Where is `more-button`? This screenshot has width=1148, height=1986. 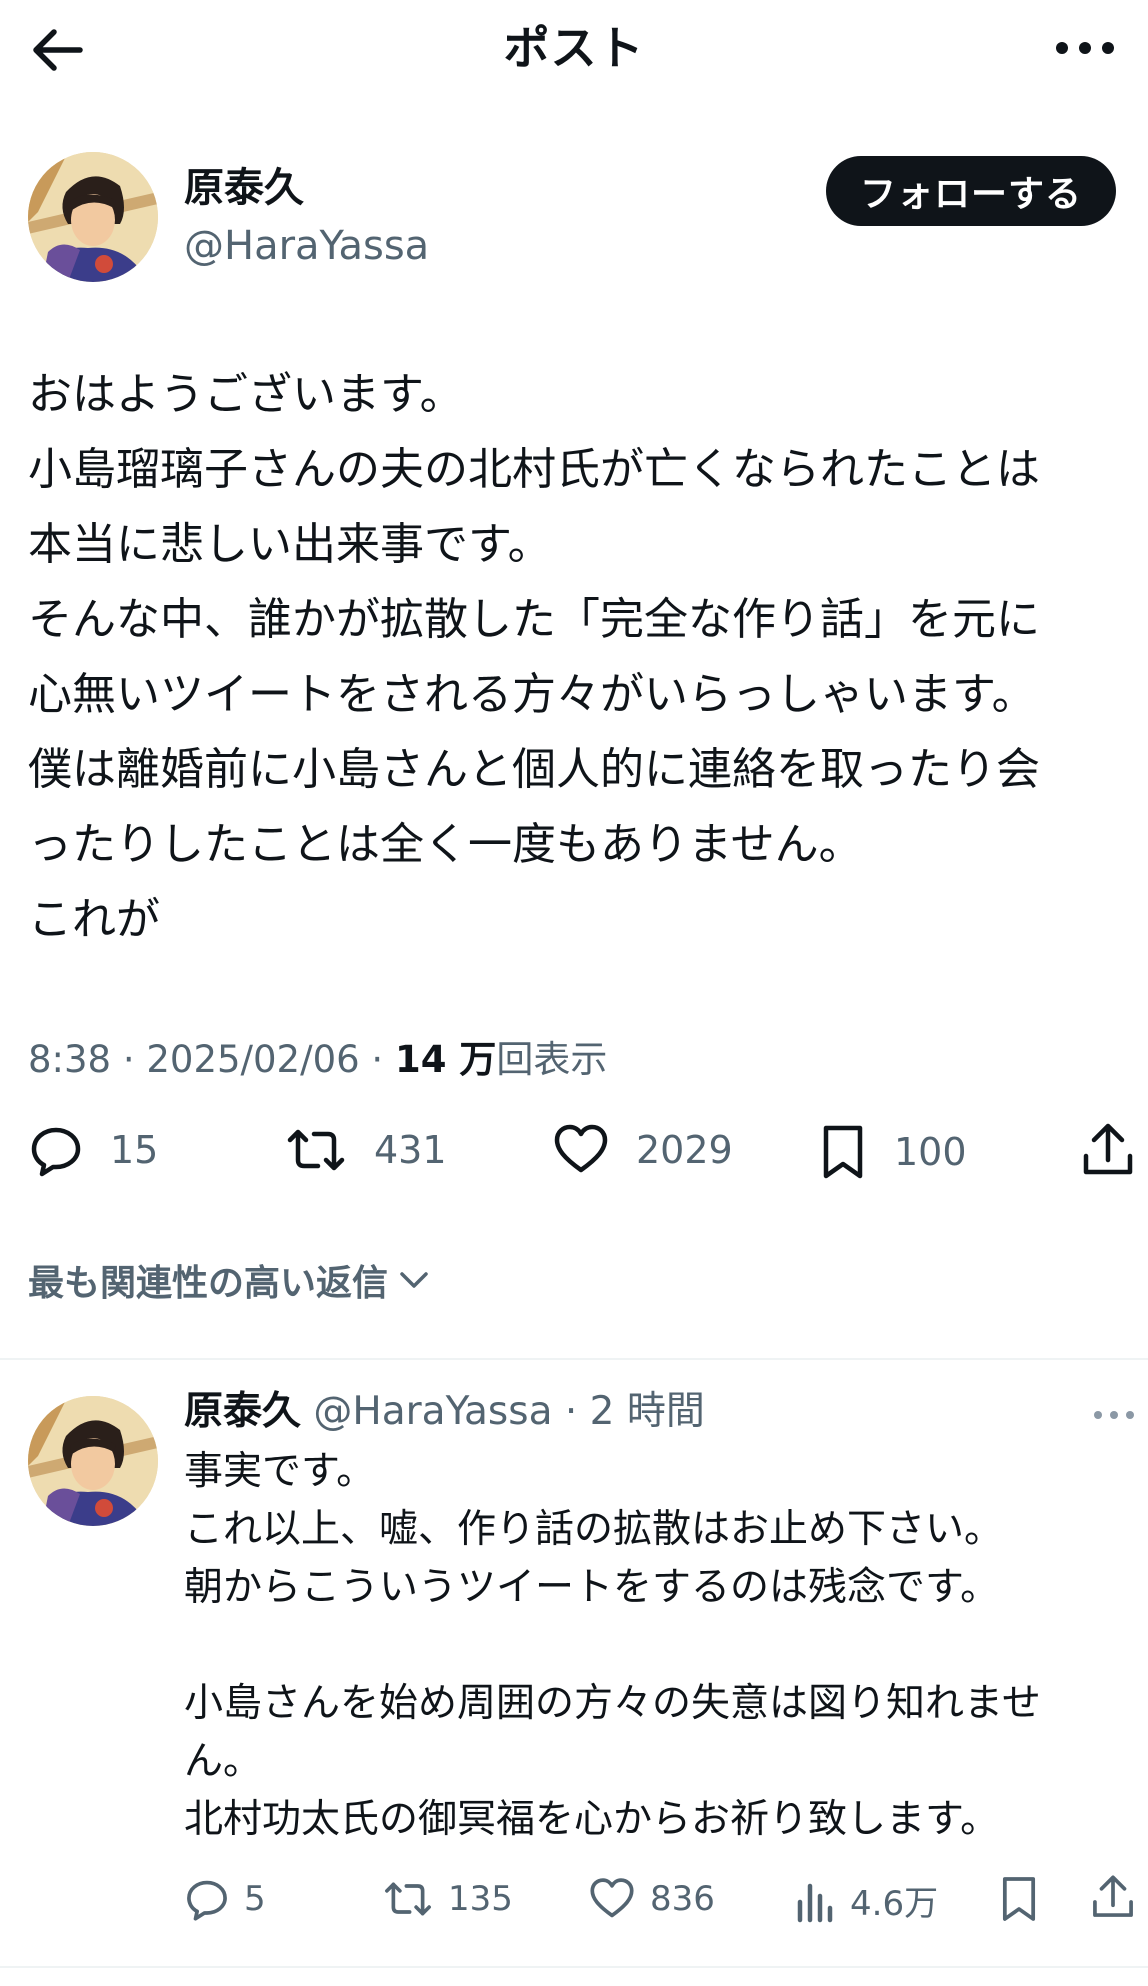
more-button is located at coordinates (1085, 48).